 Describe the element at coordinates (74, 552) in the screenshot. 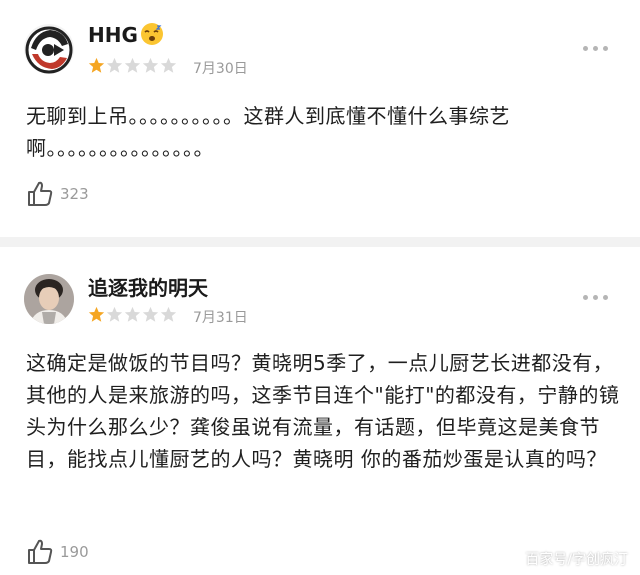

I see `like-count: 190` at that location.